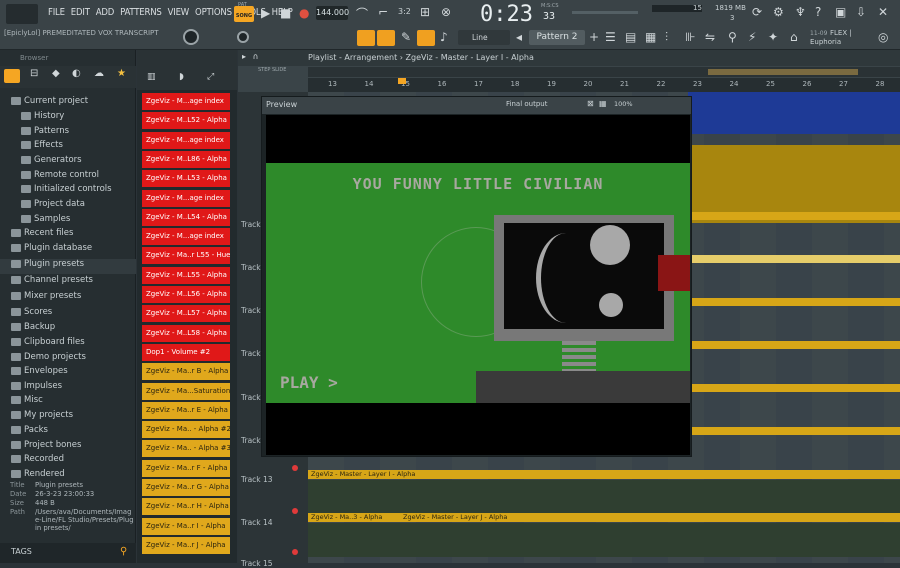  I want to click on channel-rack-icon: ▦, so click(650, 37).